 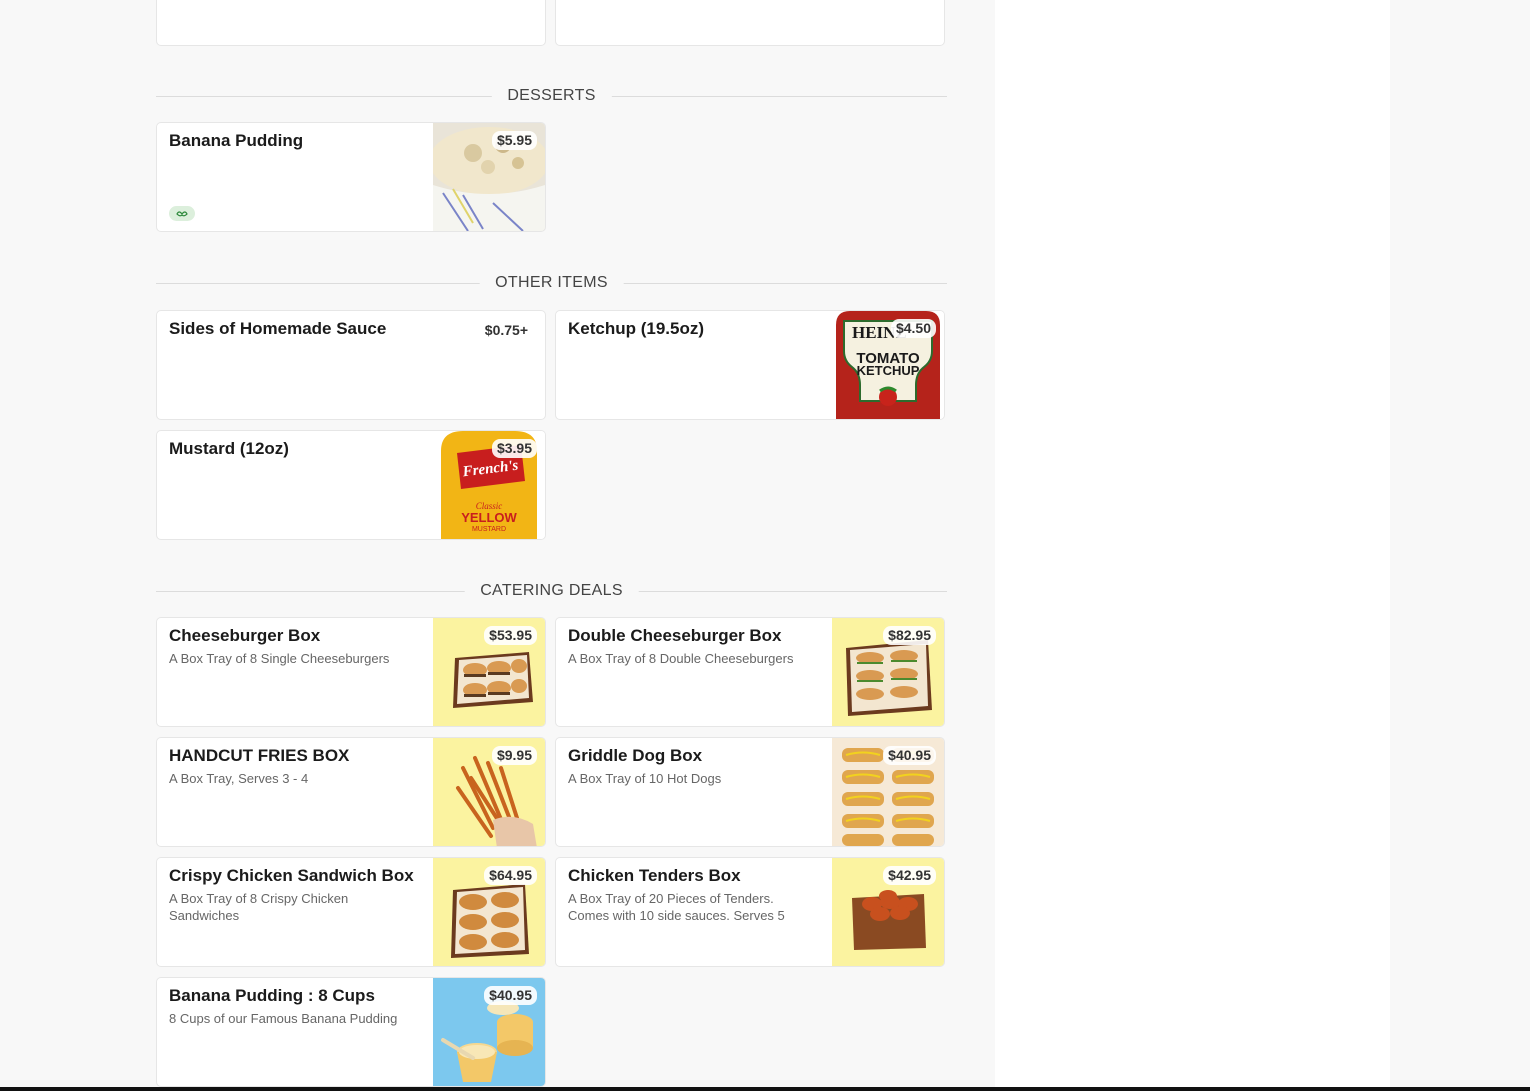 What do you see at coordinates (681, 658) in the screenshot?
I see `item-description: A Box Tray of 8 Double Cheeseburgers` at bounding box center [681, 658].